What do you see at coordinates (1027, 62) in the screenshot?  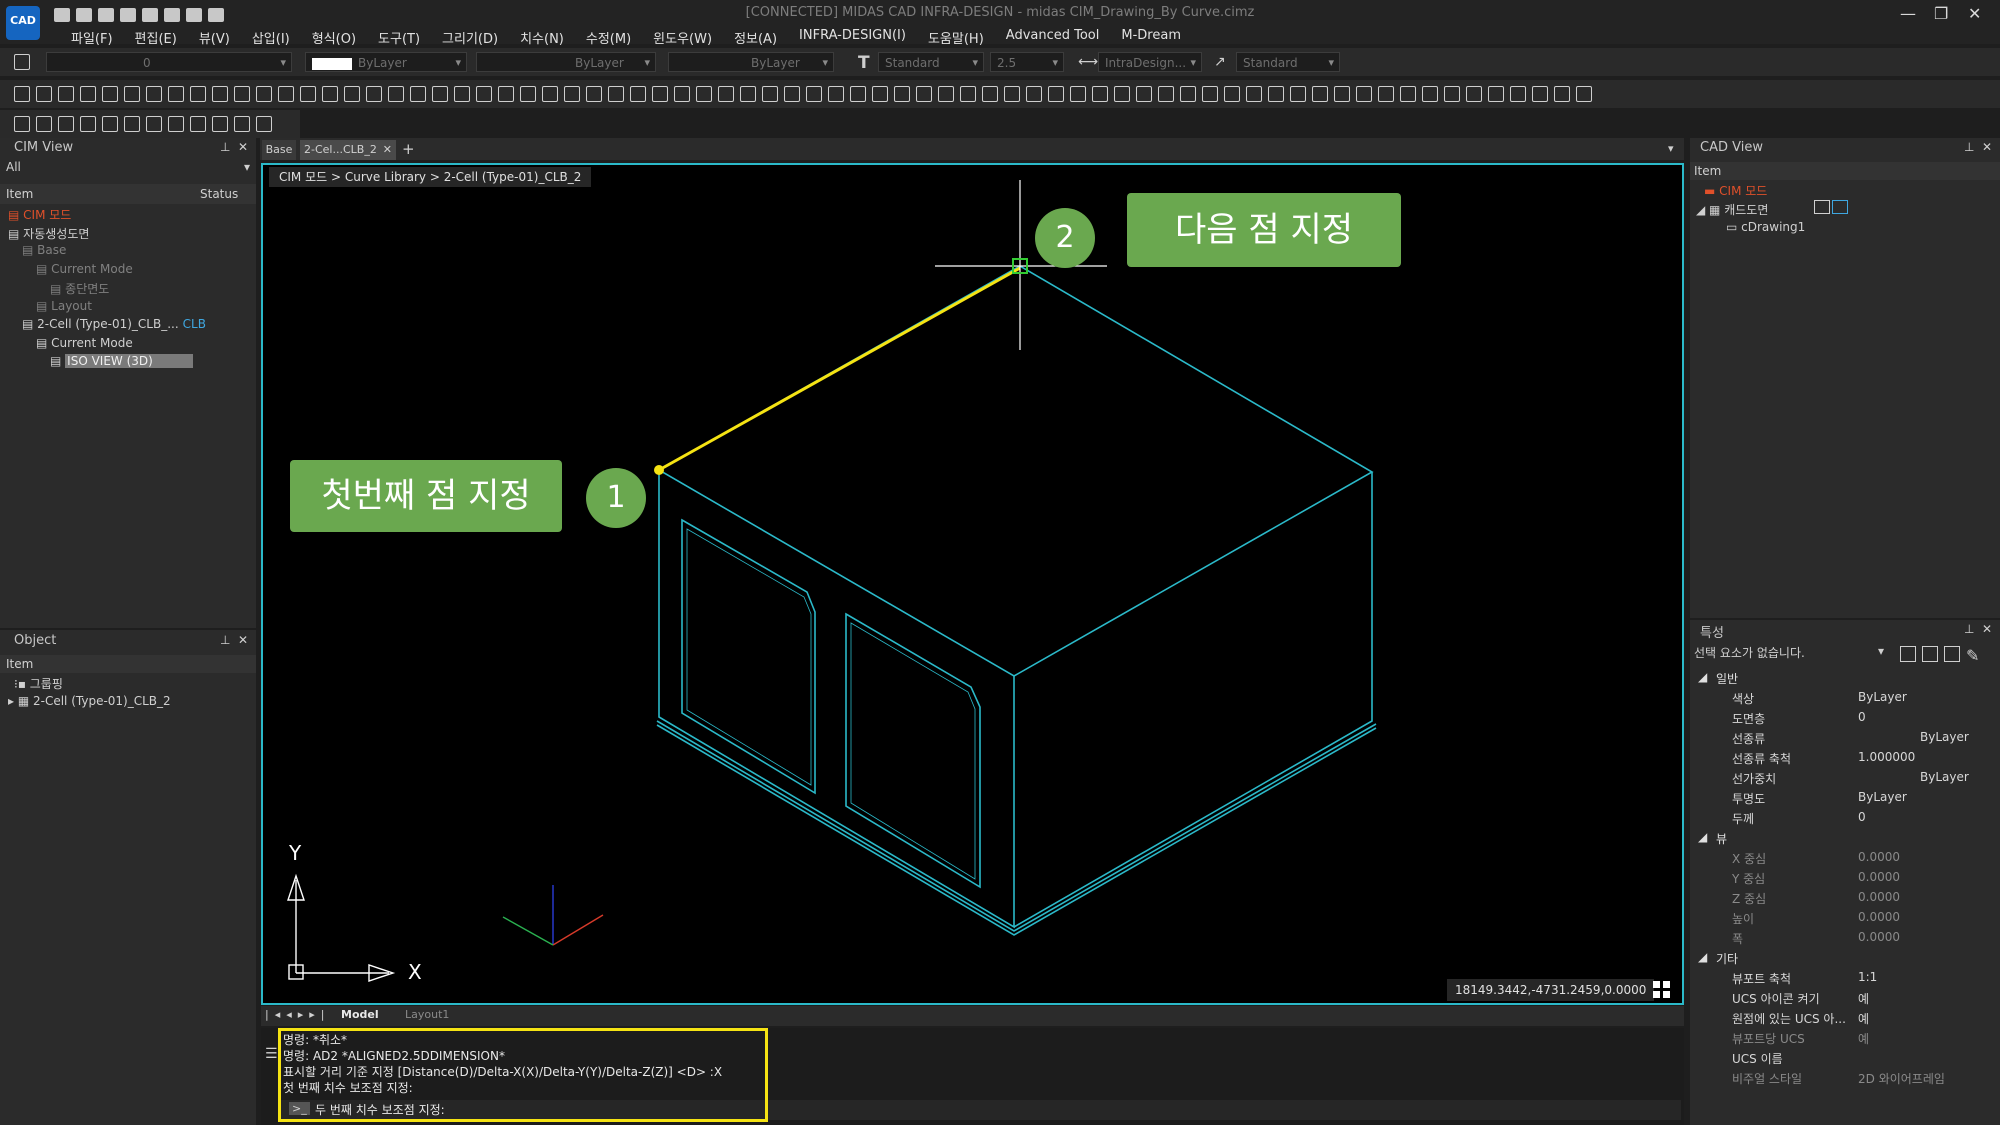 I see `text-height-combo: 2.5` at bounding box center [1027, 62].